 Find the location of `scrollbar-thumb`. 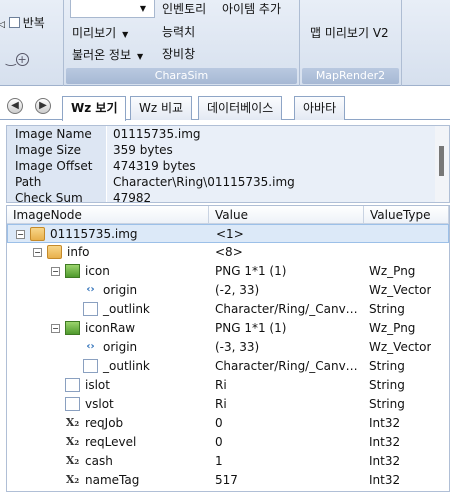

scrollbar-thumb is located at coordinates (441, 161).